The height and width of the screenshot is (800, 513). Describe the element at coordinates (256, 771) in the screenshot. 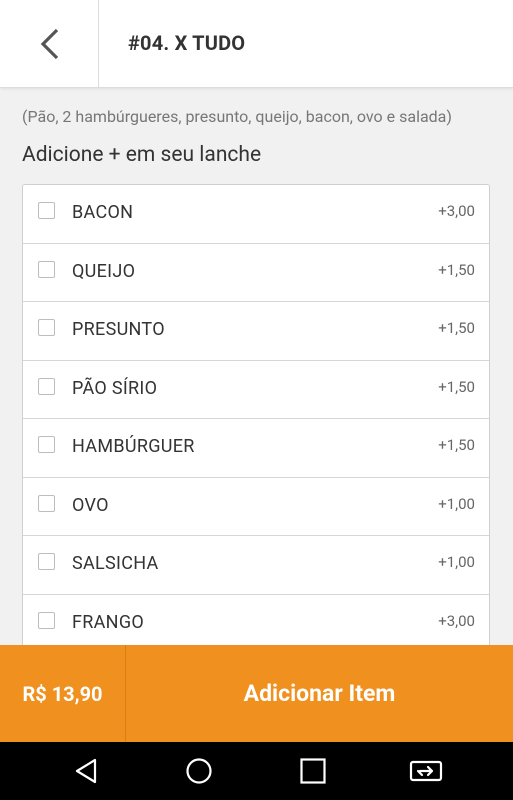

I see `android-nav-bar` at that location.